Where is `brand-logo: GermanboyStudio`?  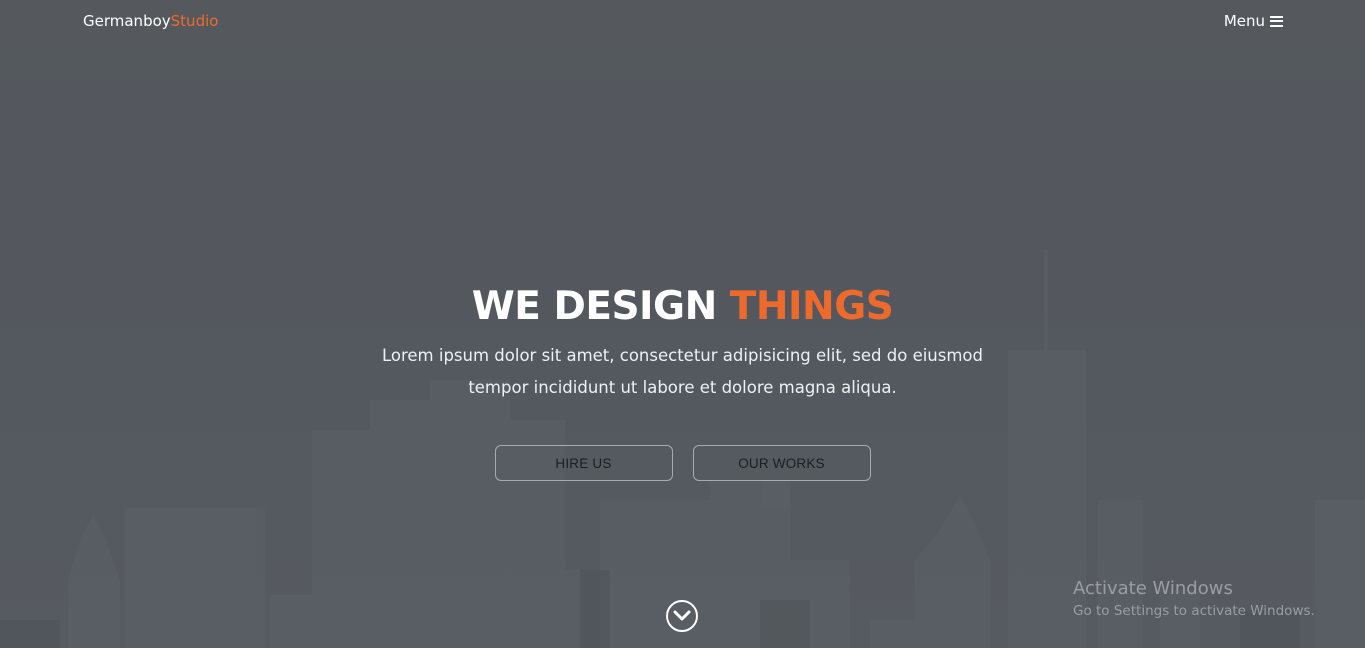 brand-logo: GermanboyStudio is located at coordinates (150, 21).